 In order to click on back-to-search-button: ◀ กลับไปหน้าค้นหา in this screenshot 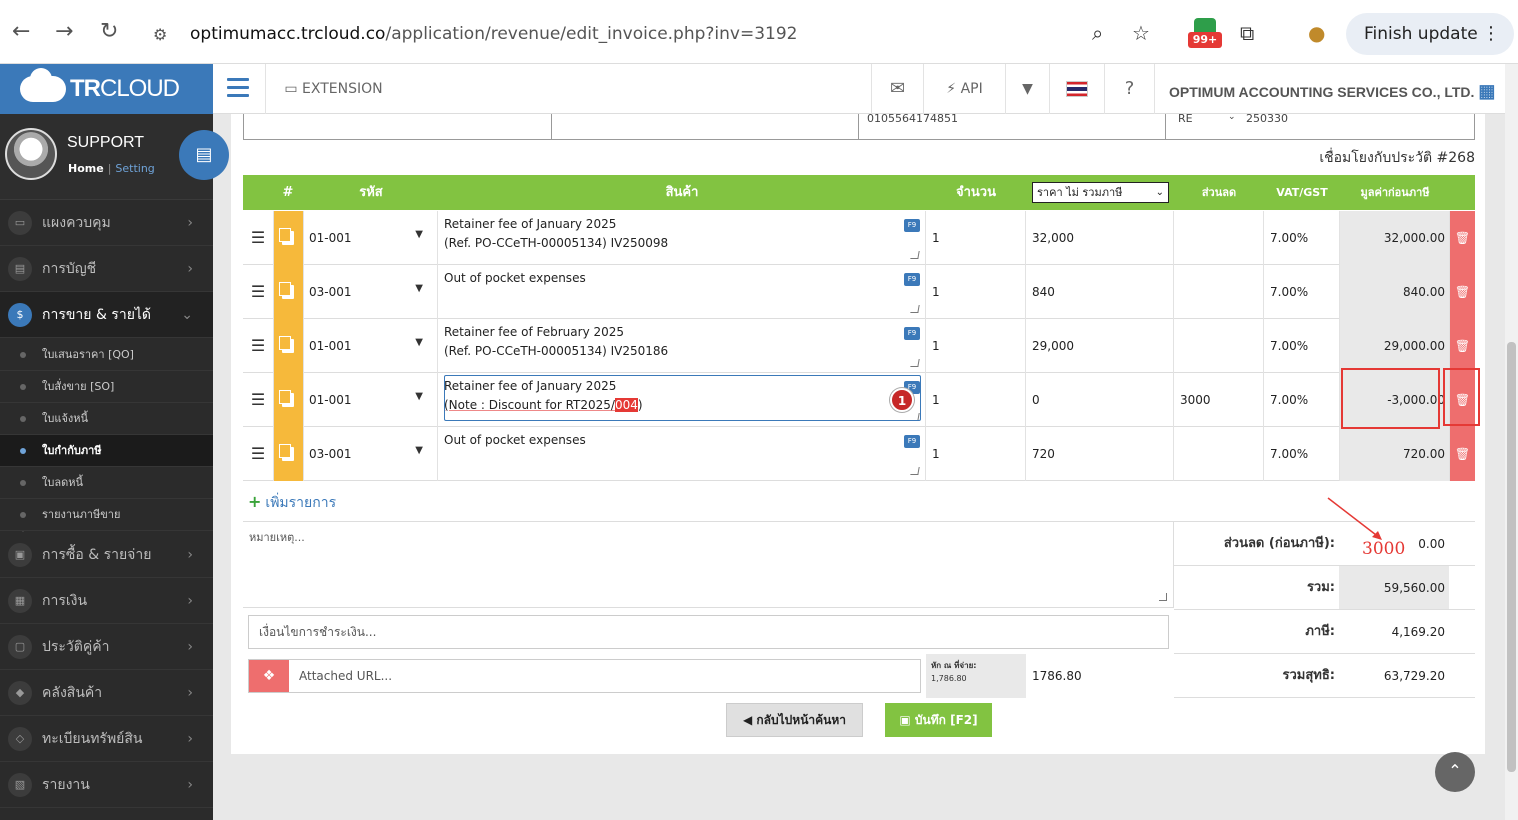, I will do `click(794, 720)`.